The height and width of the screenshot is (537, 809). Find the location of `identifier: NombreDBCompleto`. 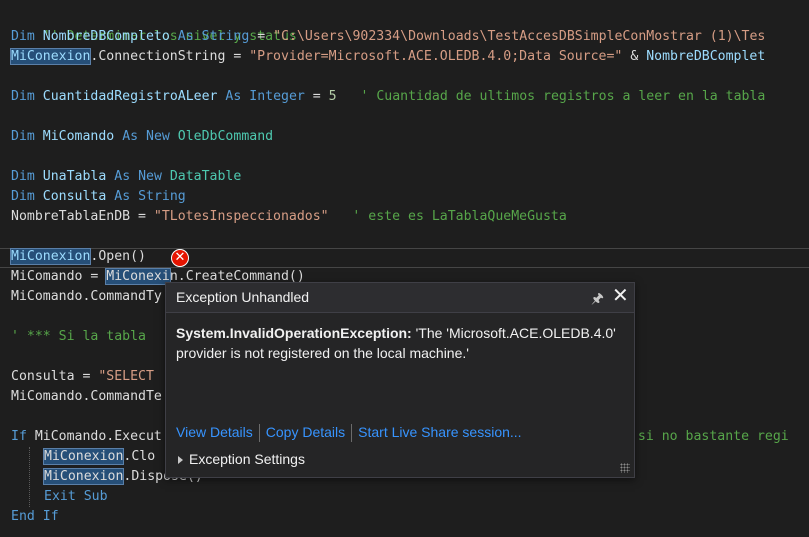

identifier: NombreDBCompleto is located at coordinates (106, 36).